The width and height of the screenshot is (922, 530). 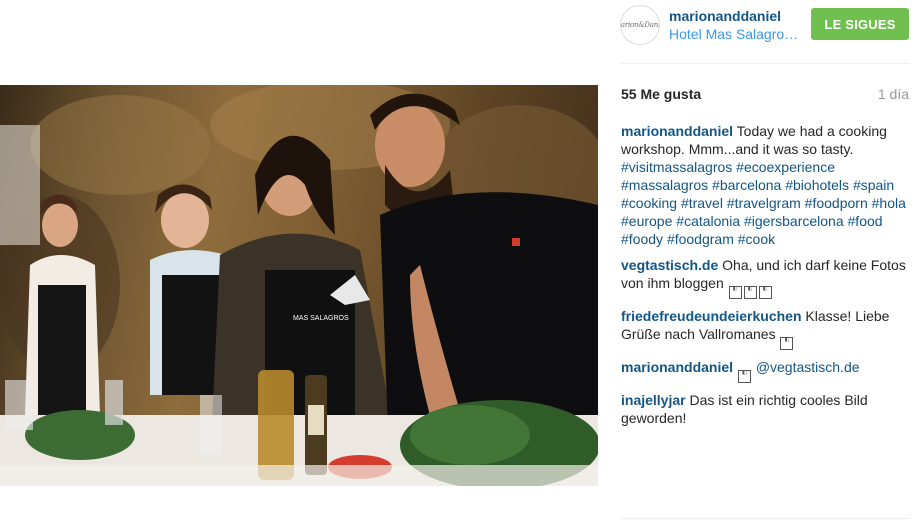 I want to click on hashtag-link: #cooking, so click(x=649, y=203).